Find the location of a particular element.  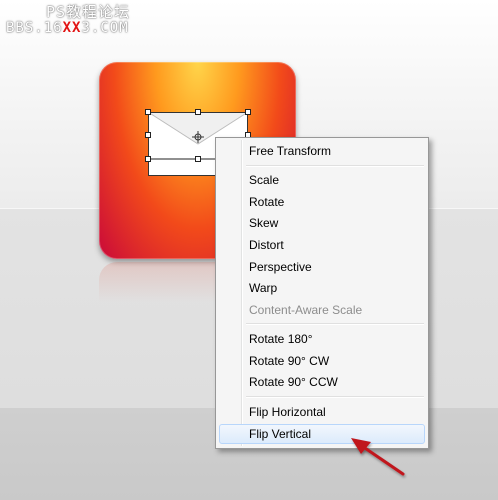

red-pointer-arrow is located at coordinates (378, 457).